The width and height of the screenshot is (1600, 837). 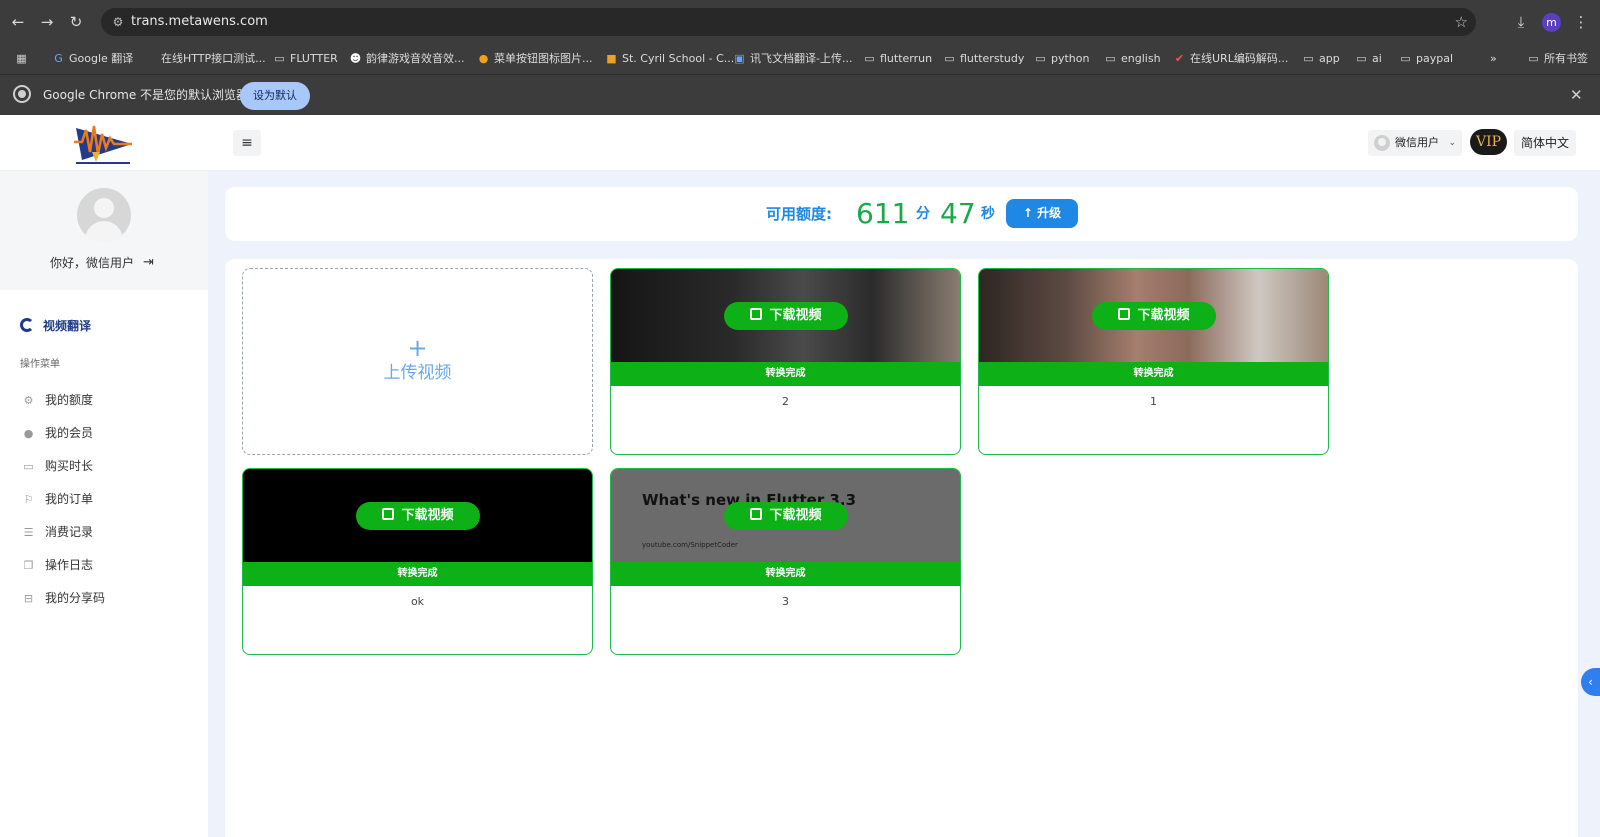 I want to click on more-menu-icon: ⋮, so click(x=1581, y=22).